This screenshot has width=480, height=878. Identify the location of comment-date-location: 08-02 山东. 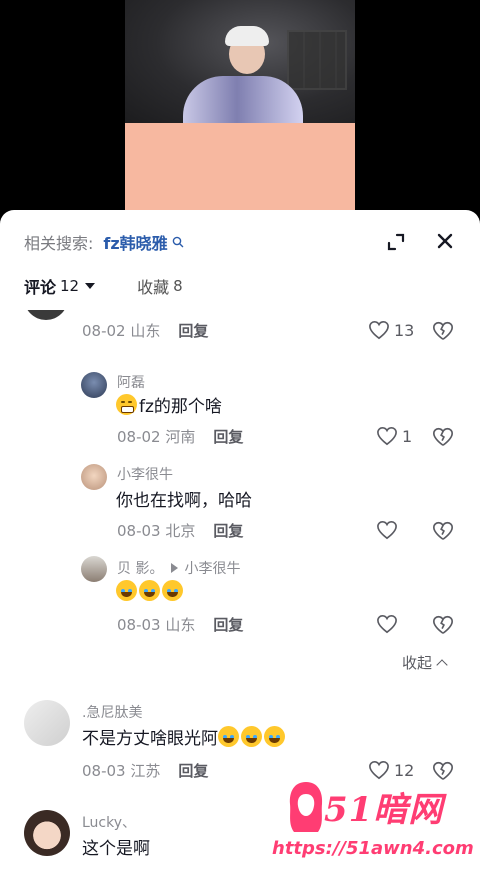
(121, 331).